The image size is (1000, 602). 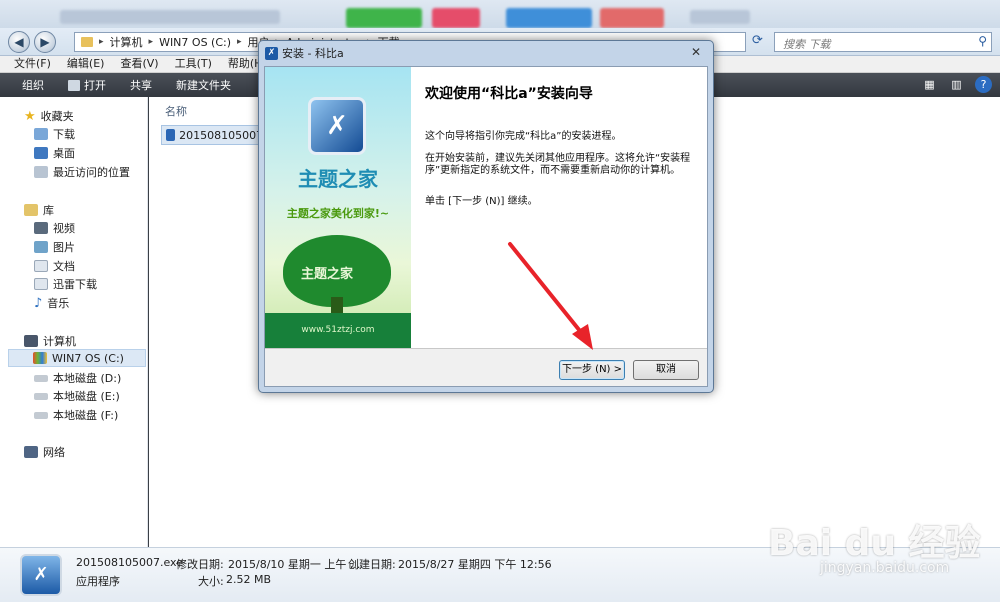 I want to click on open-label: 打开, so click(x=95, y=85).